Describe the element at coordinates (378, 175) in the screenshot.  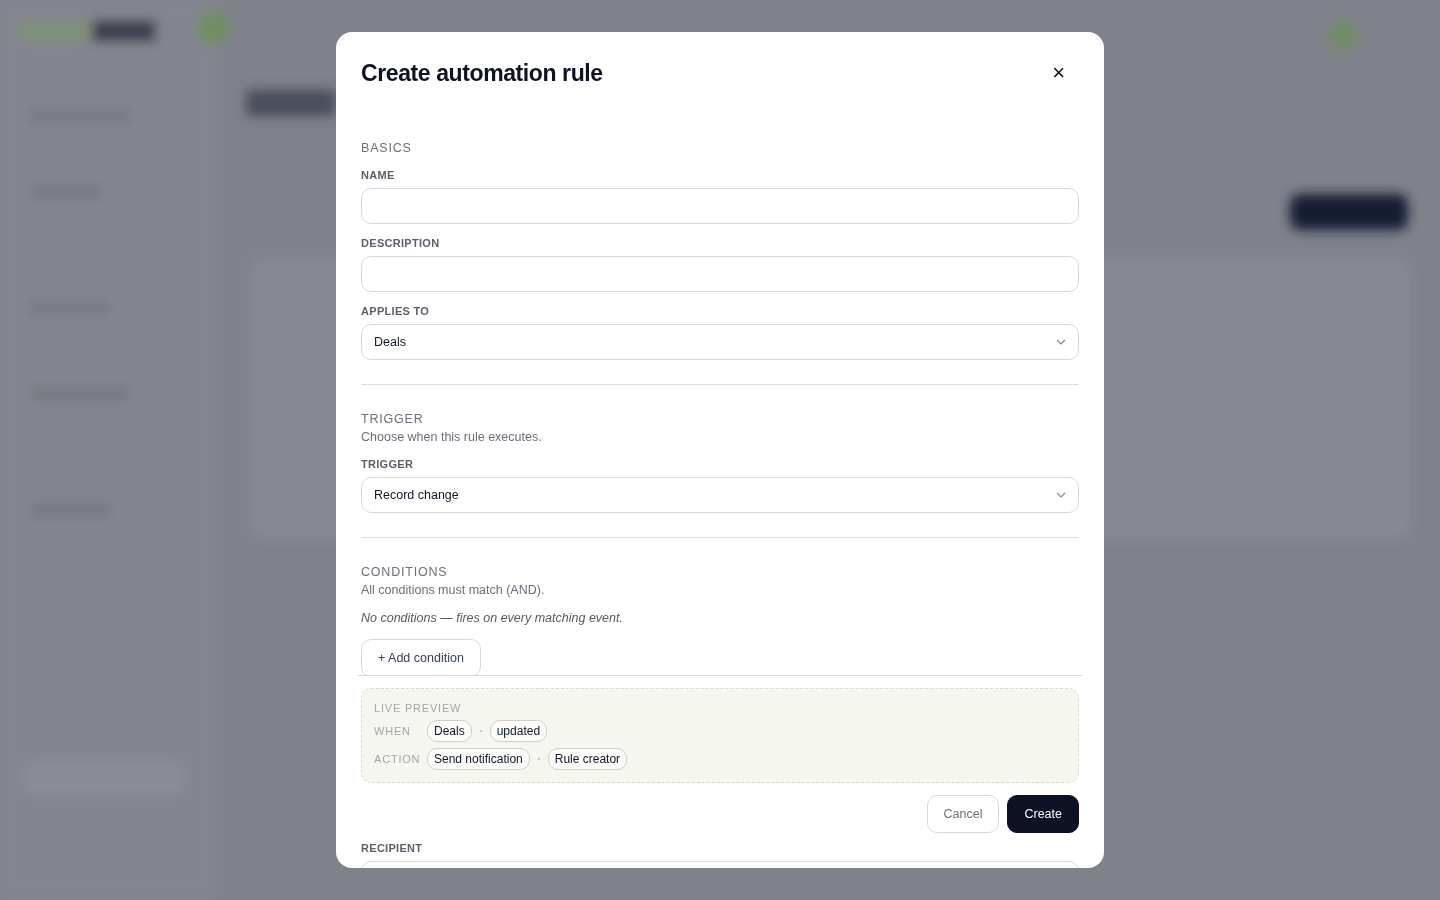
I see `field-label: NAME` at that location.